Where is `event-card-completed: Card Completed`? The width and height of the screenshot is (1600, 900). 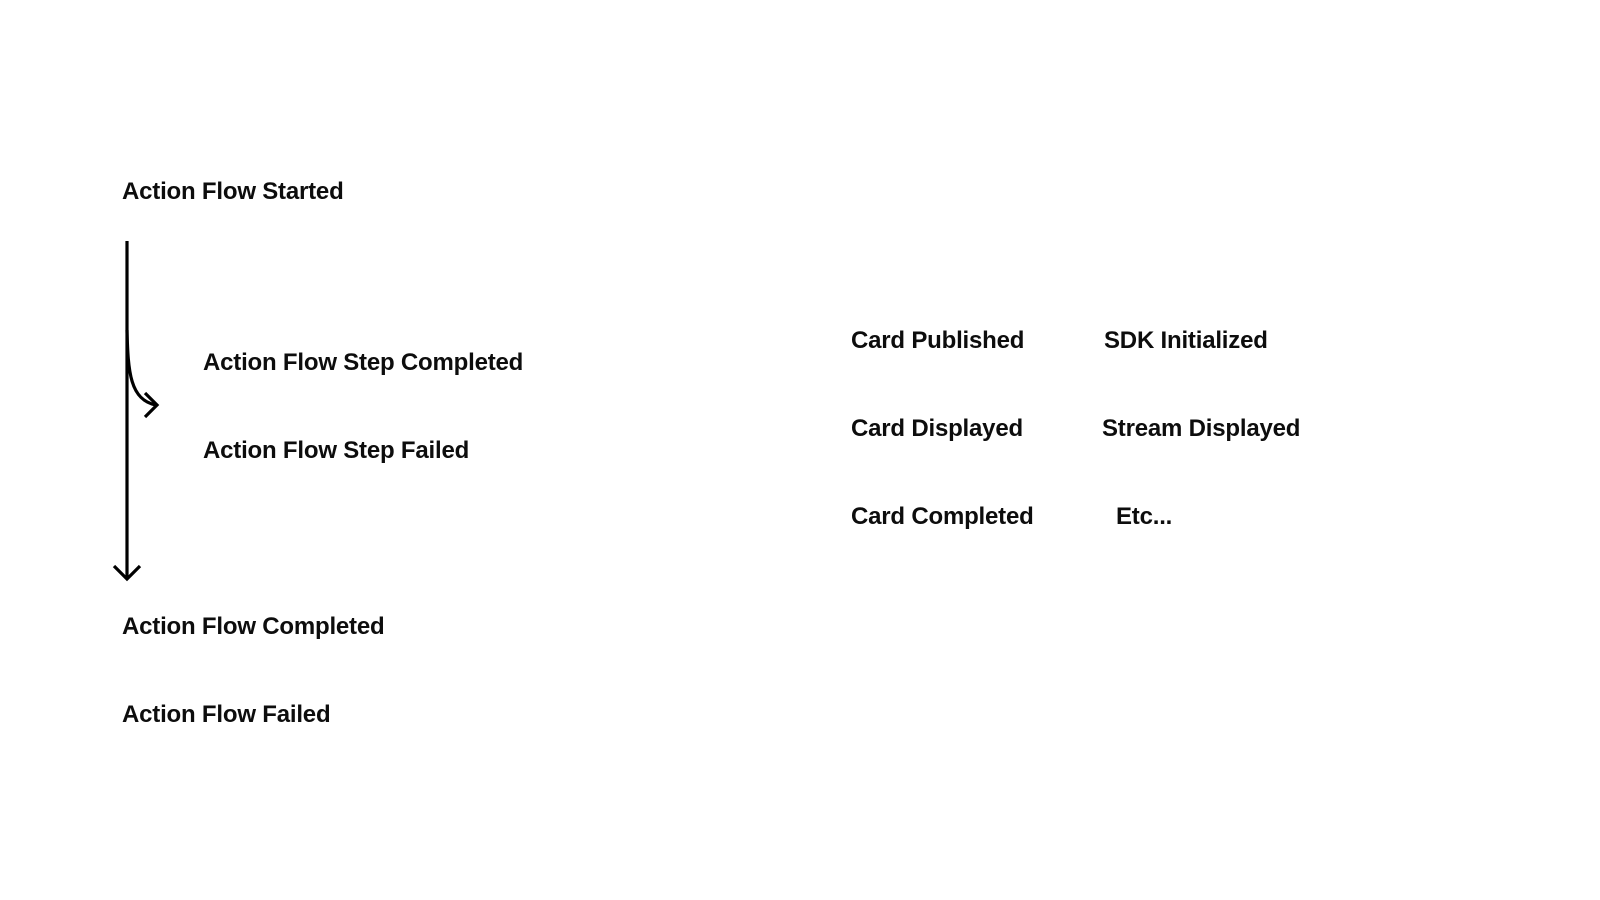 event-card-completed: Card Completed is located at coordinates (942, 516).